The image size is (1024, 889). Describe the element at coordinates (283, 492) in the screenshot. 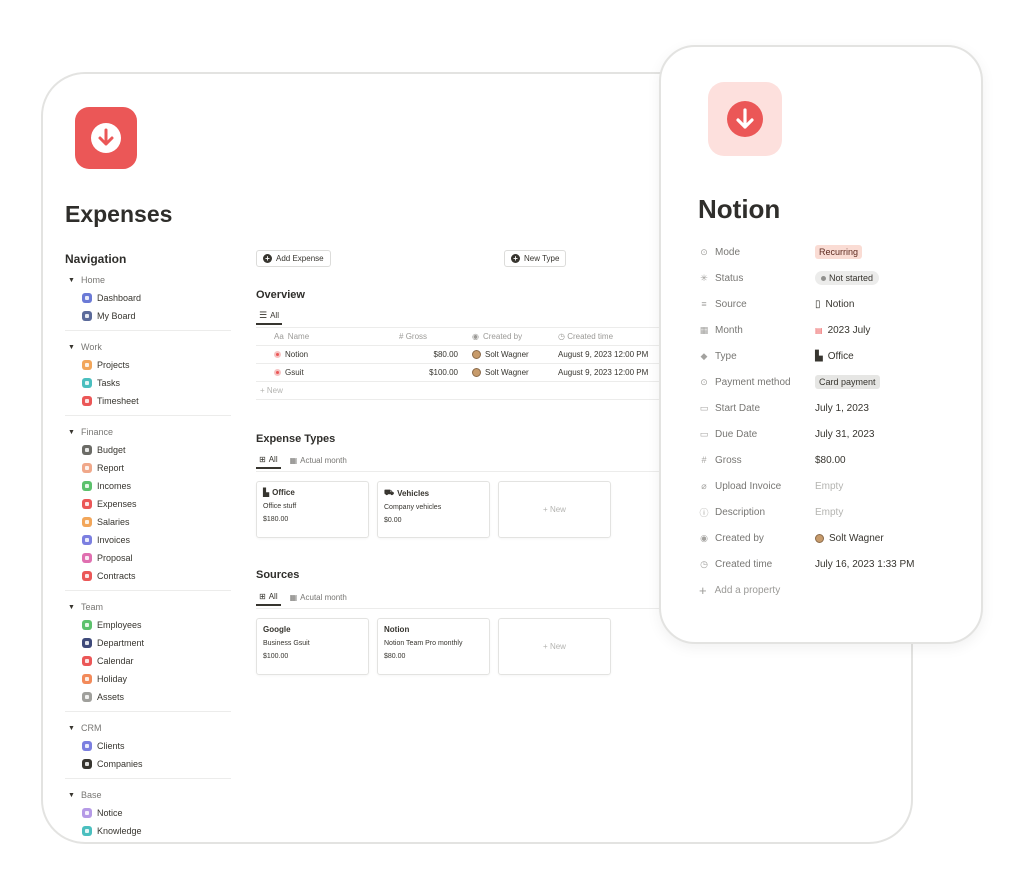

I see `card-title: Office` at that location.